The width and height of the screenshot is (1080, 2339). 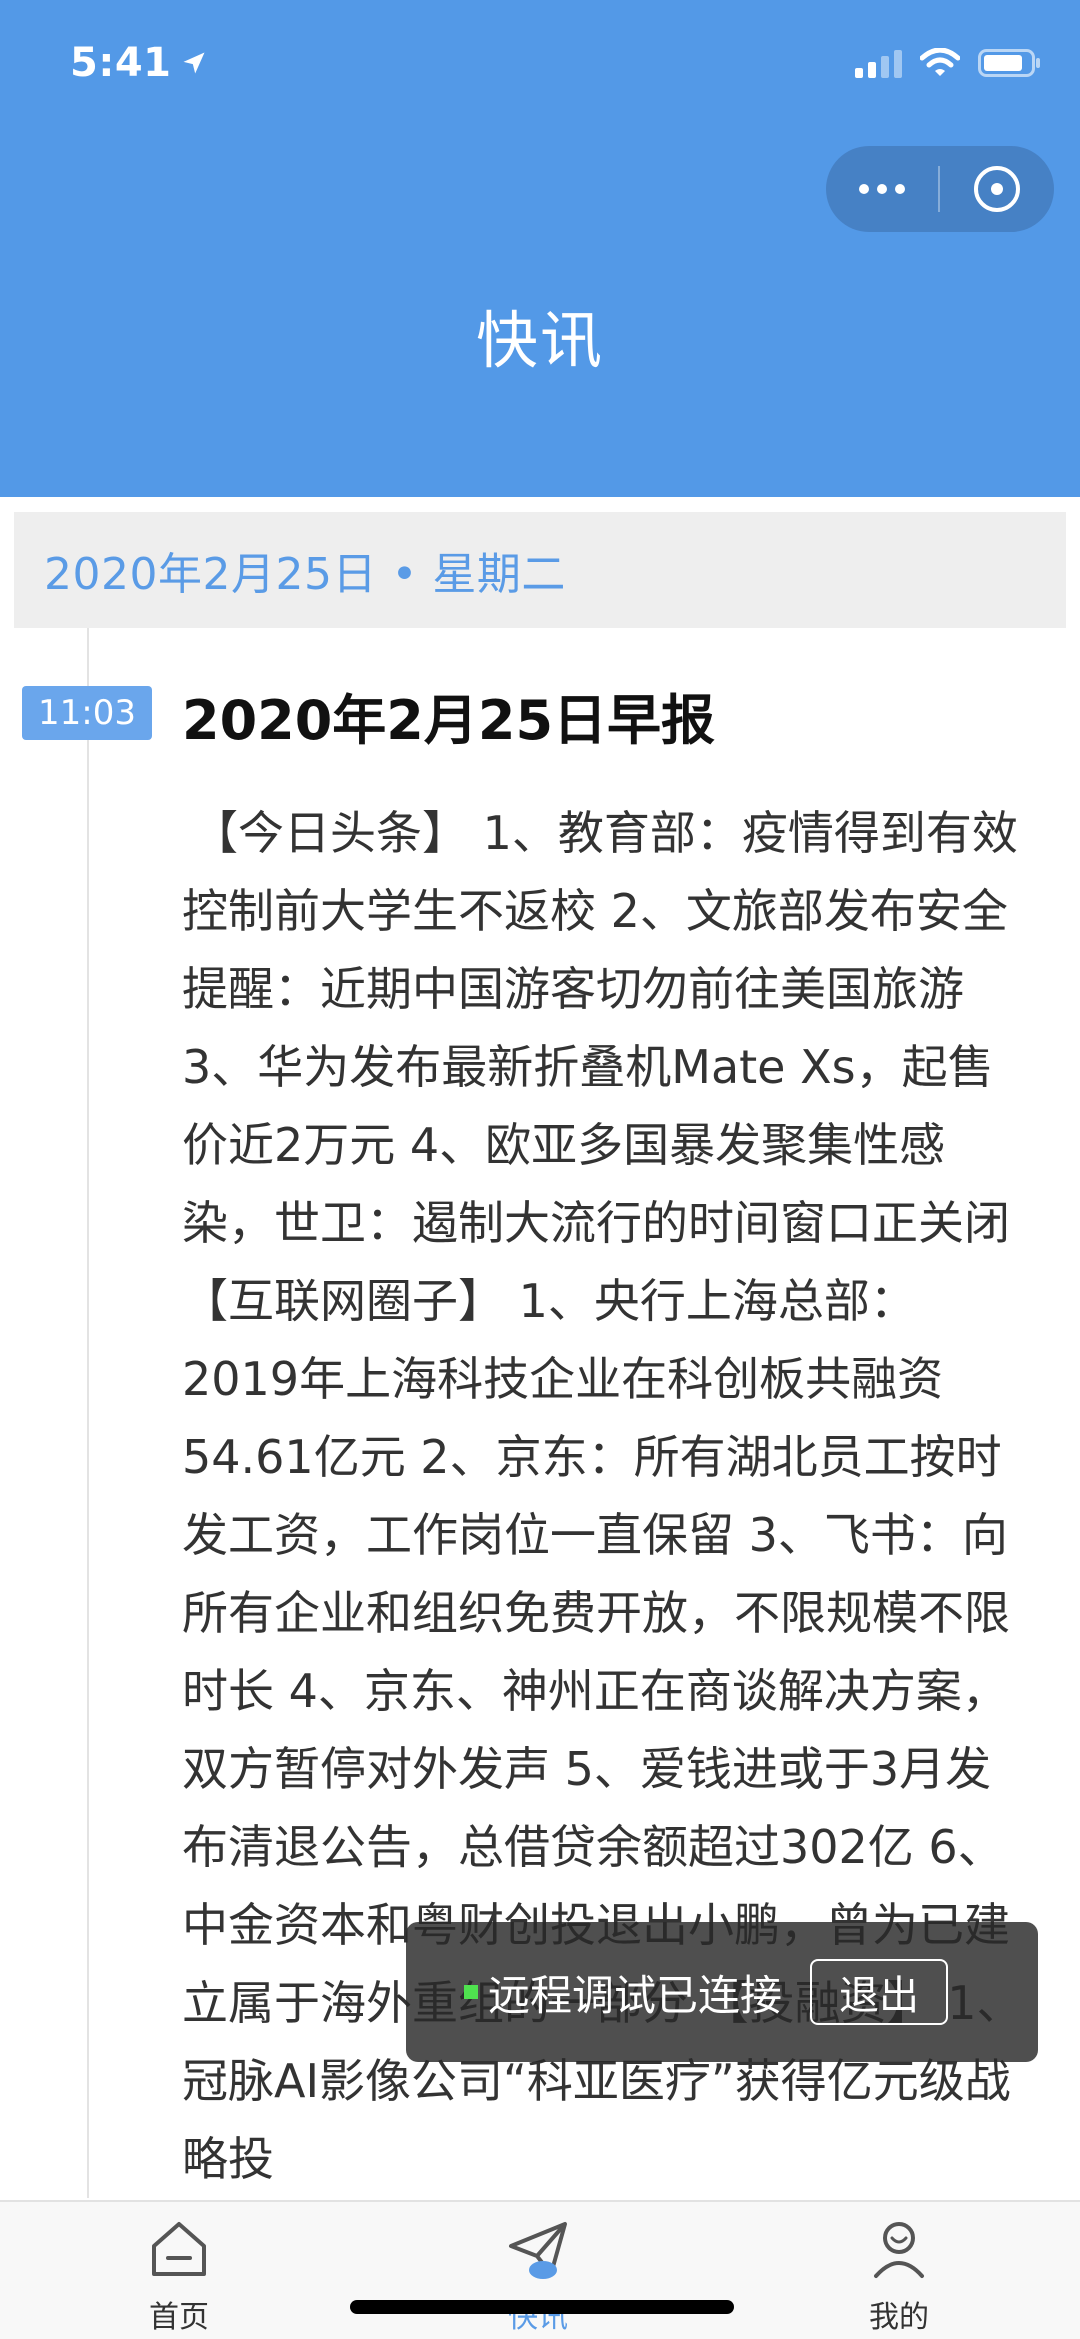 I want to click on toast-text: 远程调试已连接, so click(x=635, y=1995).